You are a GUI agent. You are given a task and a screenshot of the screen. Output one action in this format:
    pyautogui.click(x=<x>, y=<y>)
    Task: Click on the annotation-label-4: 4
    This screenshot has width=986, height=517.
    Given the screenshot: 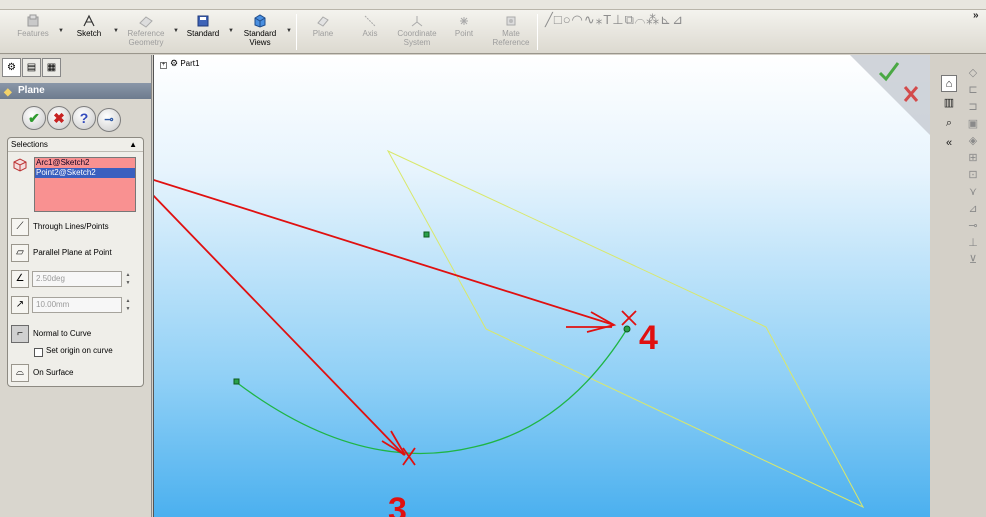 What is the action you would take?
    pyautogui.click(x=648, y=338)
    